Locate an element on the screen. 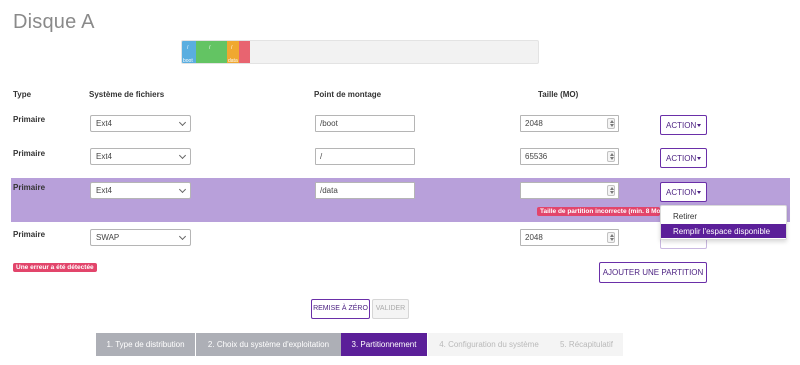 Image resolution: width=800 pixels, height=365 pixels. reset-button: REMISE À ZÉRO is located at coordinates (340, 309).